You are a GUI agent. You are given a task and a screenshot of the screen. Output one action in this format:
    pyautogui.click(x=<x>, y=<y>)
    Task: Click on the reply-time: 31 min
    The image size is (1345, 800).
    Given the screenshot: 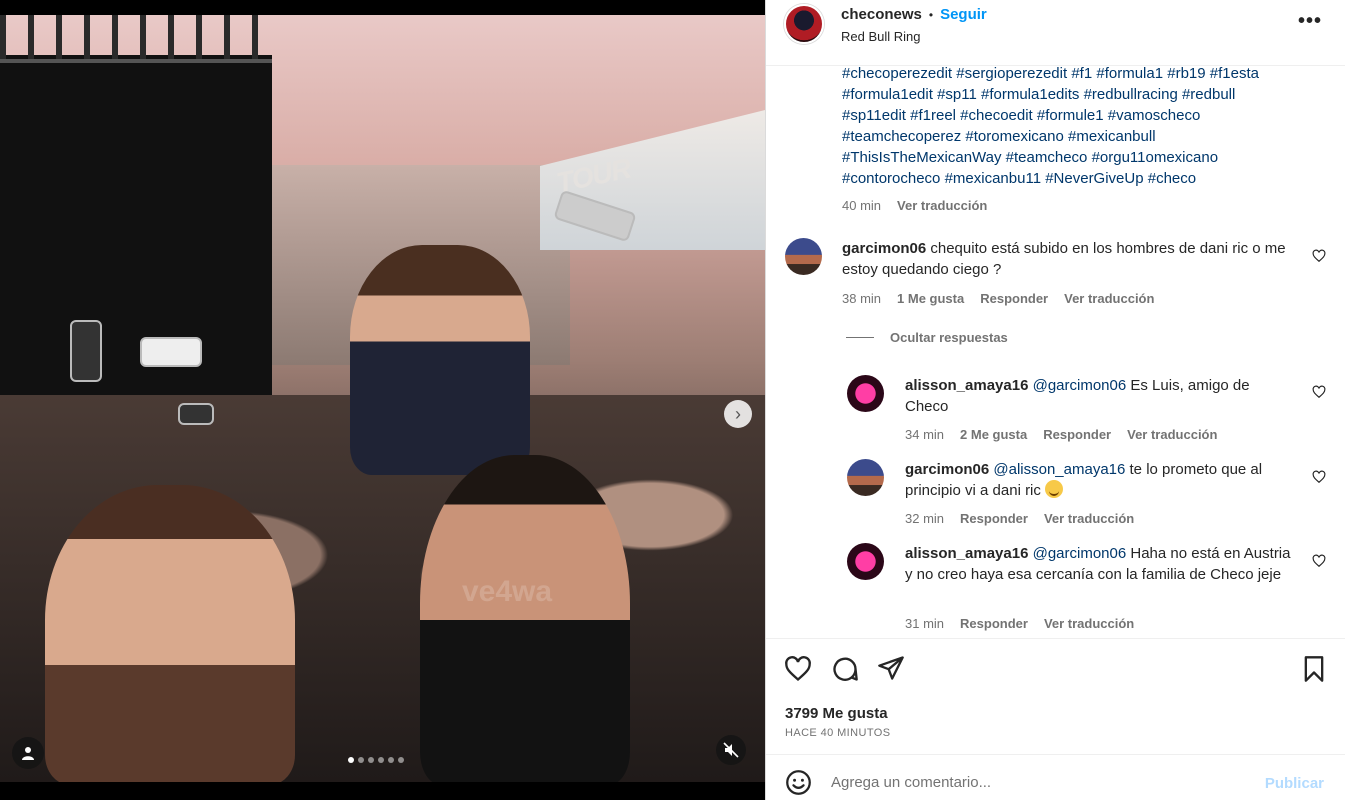 What is the action you would take?
    pyautogui.click(x=924, y=623)
    